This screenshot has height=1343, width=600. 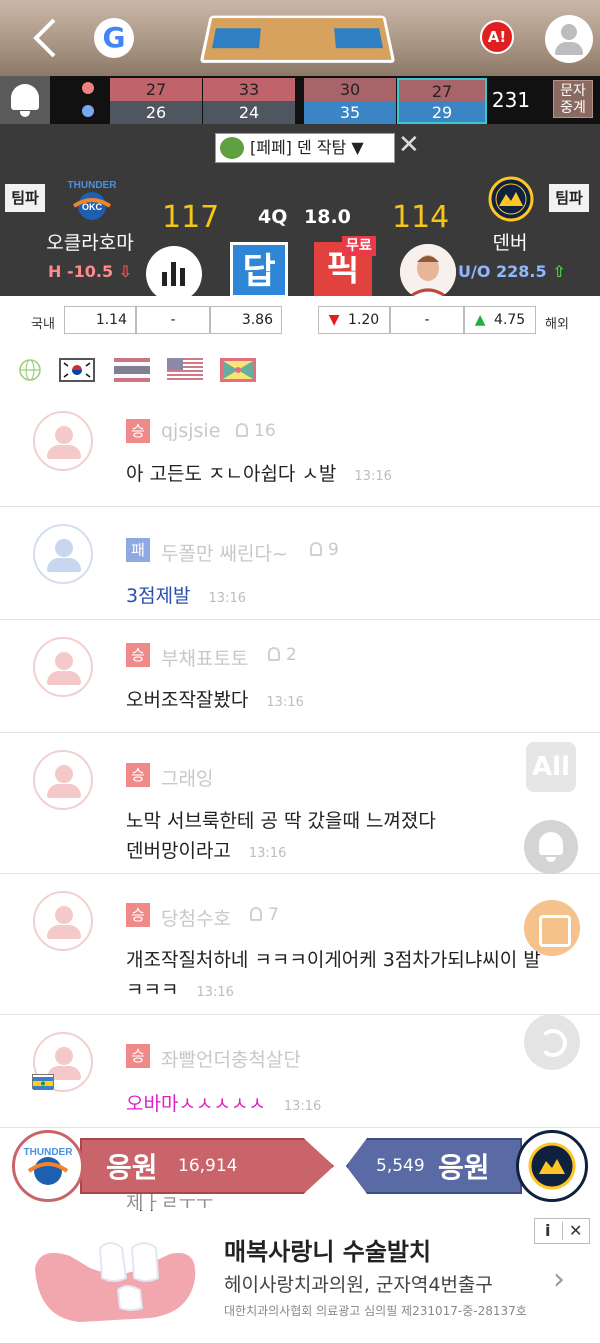 I want to click on domestic-draw-odds: -, so click(x=173, y=320).